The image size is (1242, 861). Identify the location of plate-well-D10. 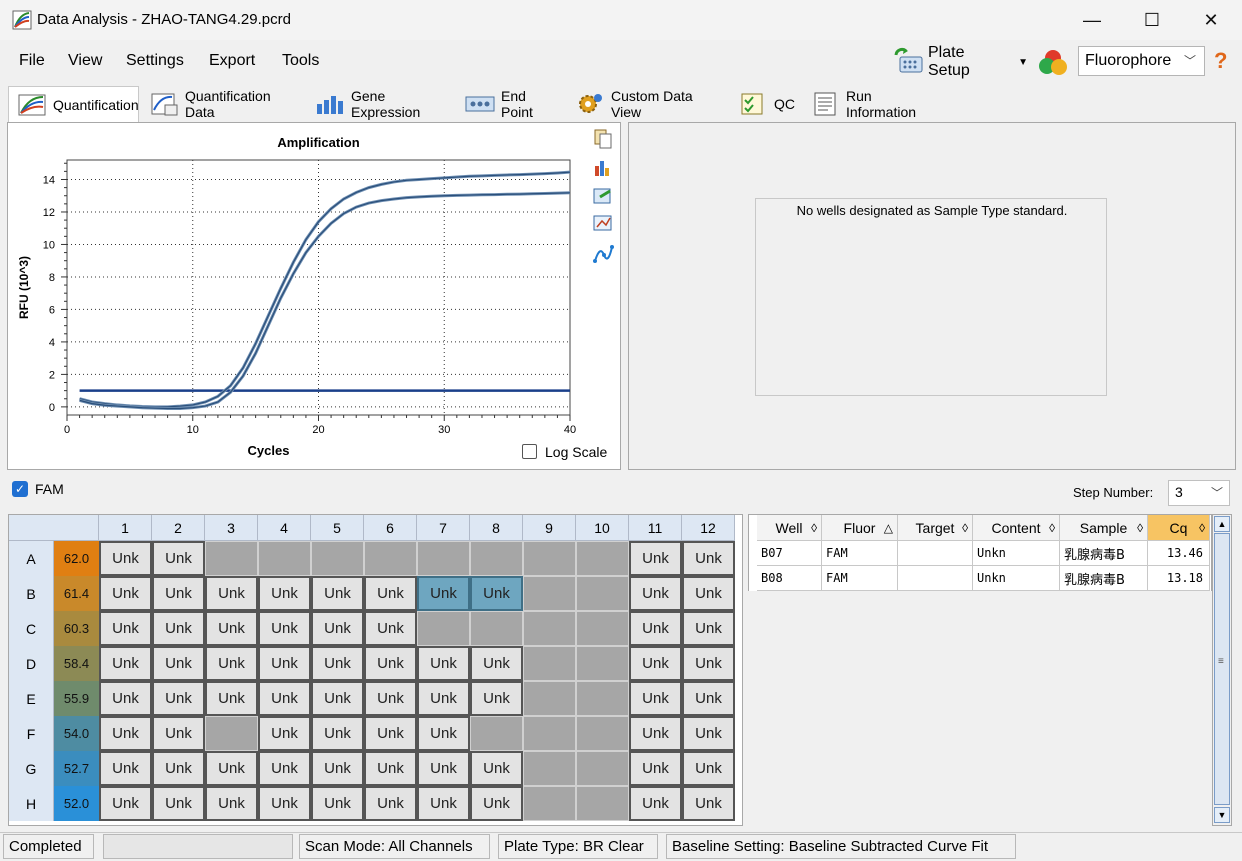
(602, 663).